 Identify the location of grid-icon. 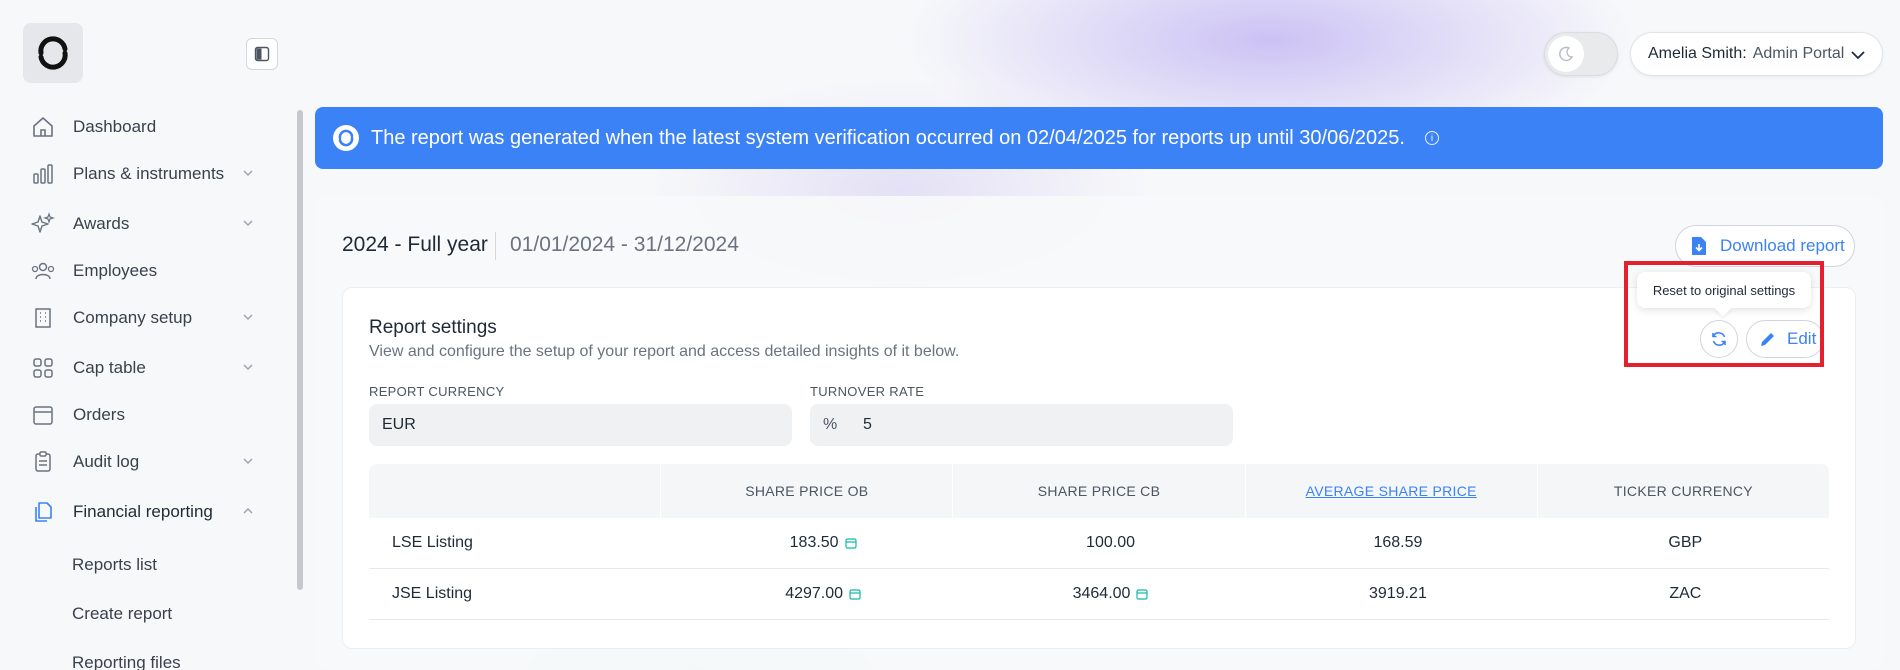
(43, 368).